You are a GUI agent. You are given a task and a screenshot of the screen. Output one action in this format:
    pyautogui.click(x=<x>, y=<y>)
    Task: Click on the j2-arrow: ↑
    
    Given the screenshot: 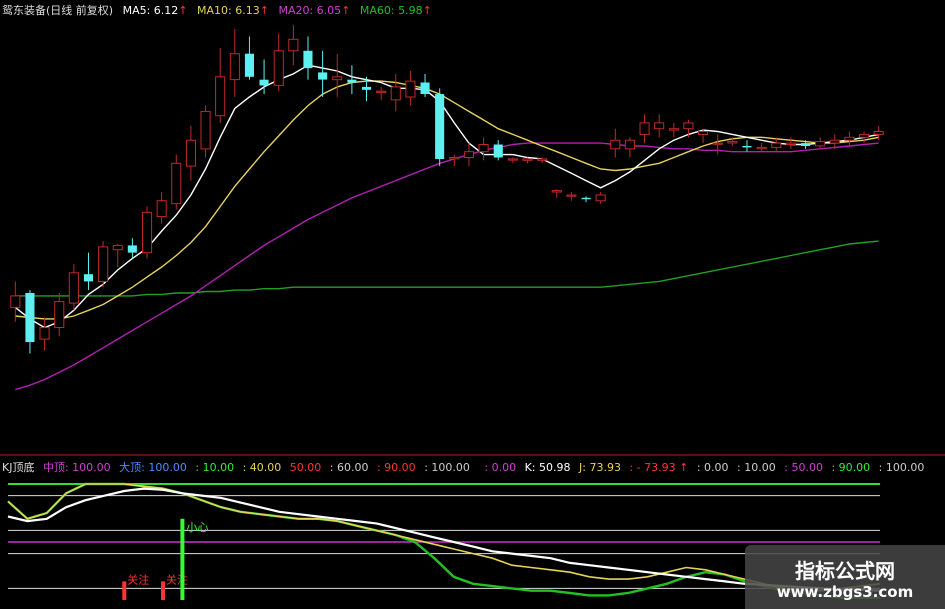 What is the action you would take?
    pyautogui.click(x=684, y=467)
    